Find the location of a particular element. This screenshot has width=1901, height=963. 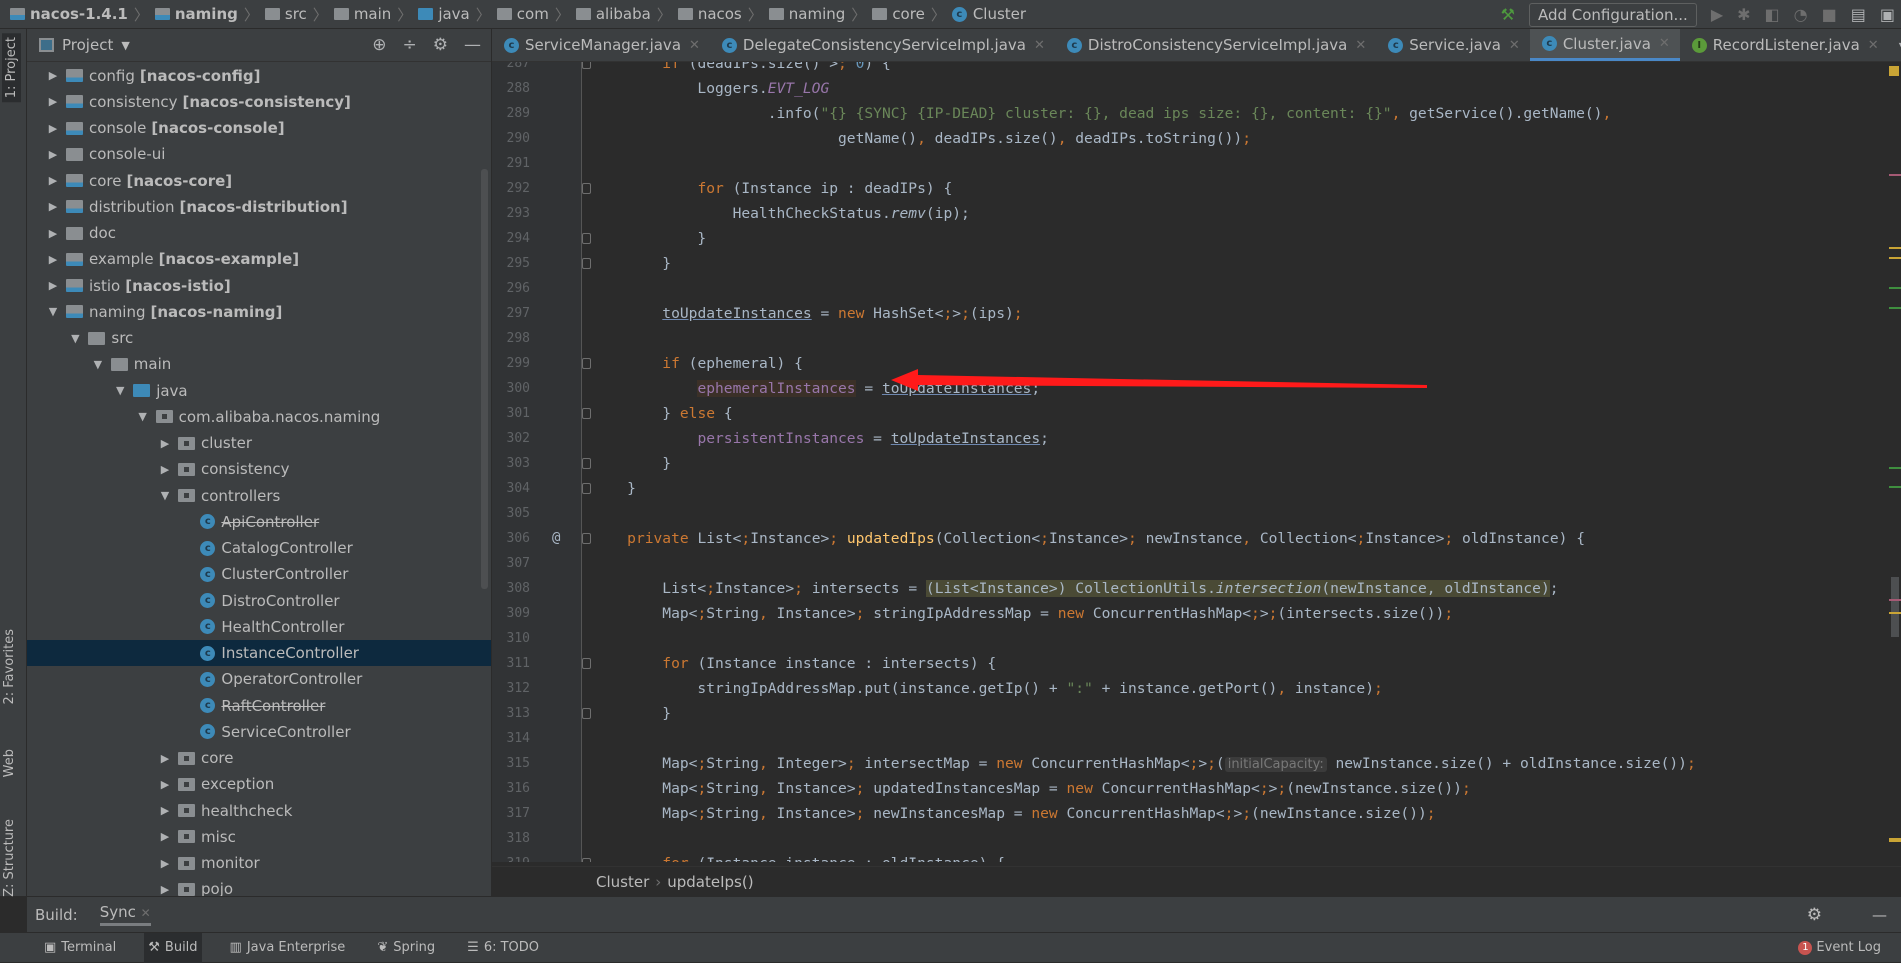

tree-item-console: ▶ console [nacos-console] is located at coordinates (259, 128).